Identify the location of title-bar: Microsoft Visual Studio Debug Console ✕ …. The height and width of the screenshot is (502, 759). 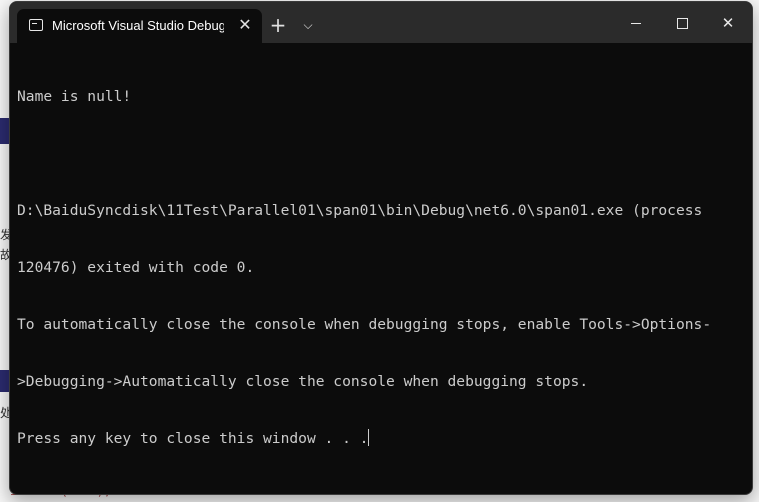
(381, 22).